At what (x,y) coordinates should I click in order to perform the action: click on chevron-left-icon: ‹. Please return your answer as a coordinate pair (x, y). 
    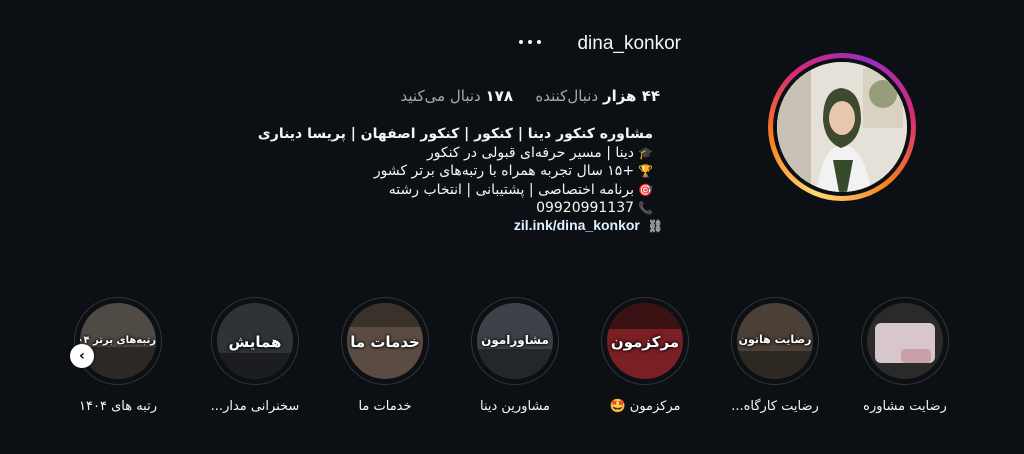
    Looking at the image, I should click on (82, 356).